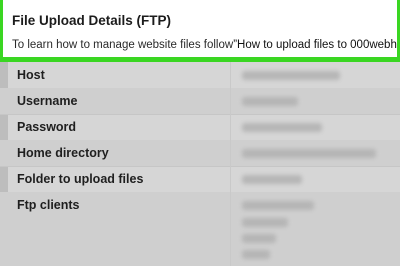 This screenshot has height=266, width=400. What do you see at coordinates (47, 101) in the screenshot?
I see `row-label-username: Username` at bounding box center [47, 101].